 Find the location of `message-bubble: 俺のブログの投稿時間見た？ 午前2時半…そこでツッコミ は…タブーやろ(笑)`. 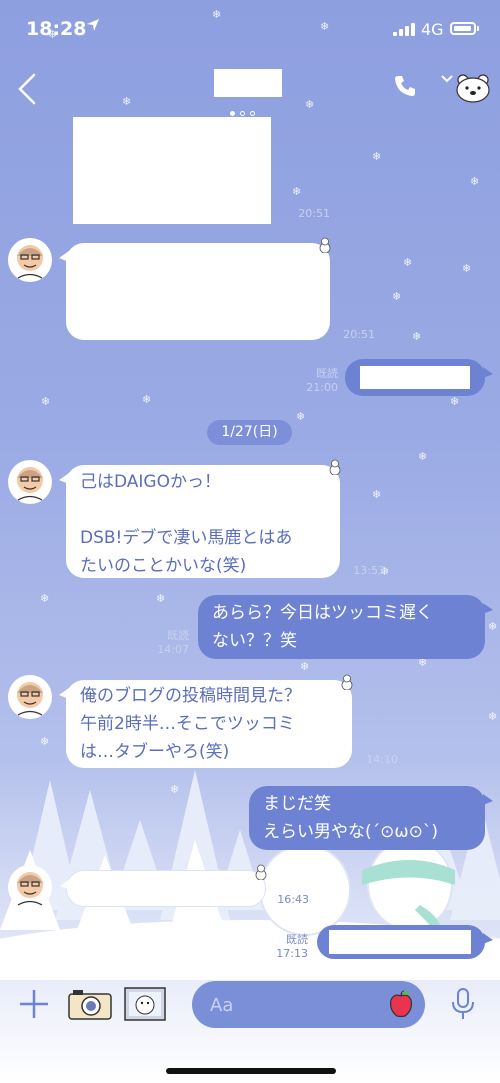

message-bubble: 俺のブログの投稿時間見た？ 午前2時半…そこでツッコミ は…タブーやろ(笑) is located at coordinates (205, 724).